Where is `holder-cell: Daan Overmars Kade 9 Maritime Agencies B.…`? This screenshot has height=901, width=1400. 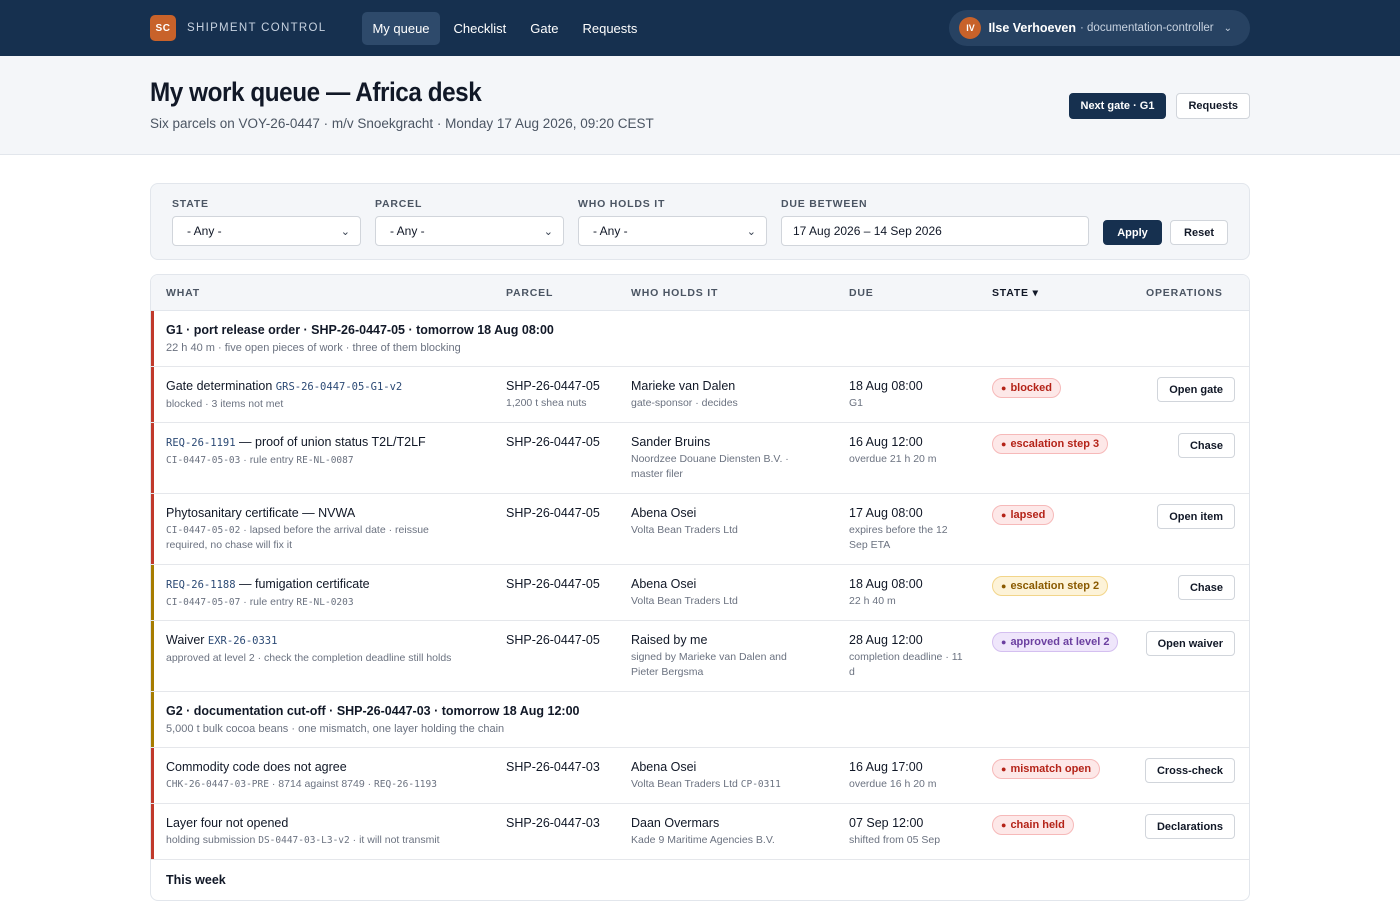 holder-cell: Daan Overmars Kade 9 Maritime Agencies B.… is located at coordinates (731, 831).